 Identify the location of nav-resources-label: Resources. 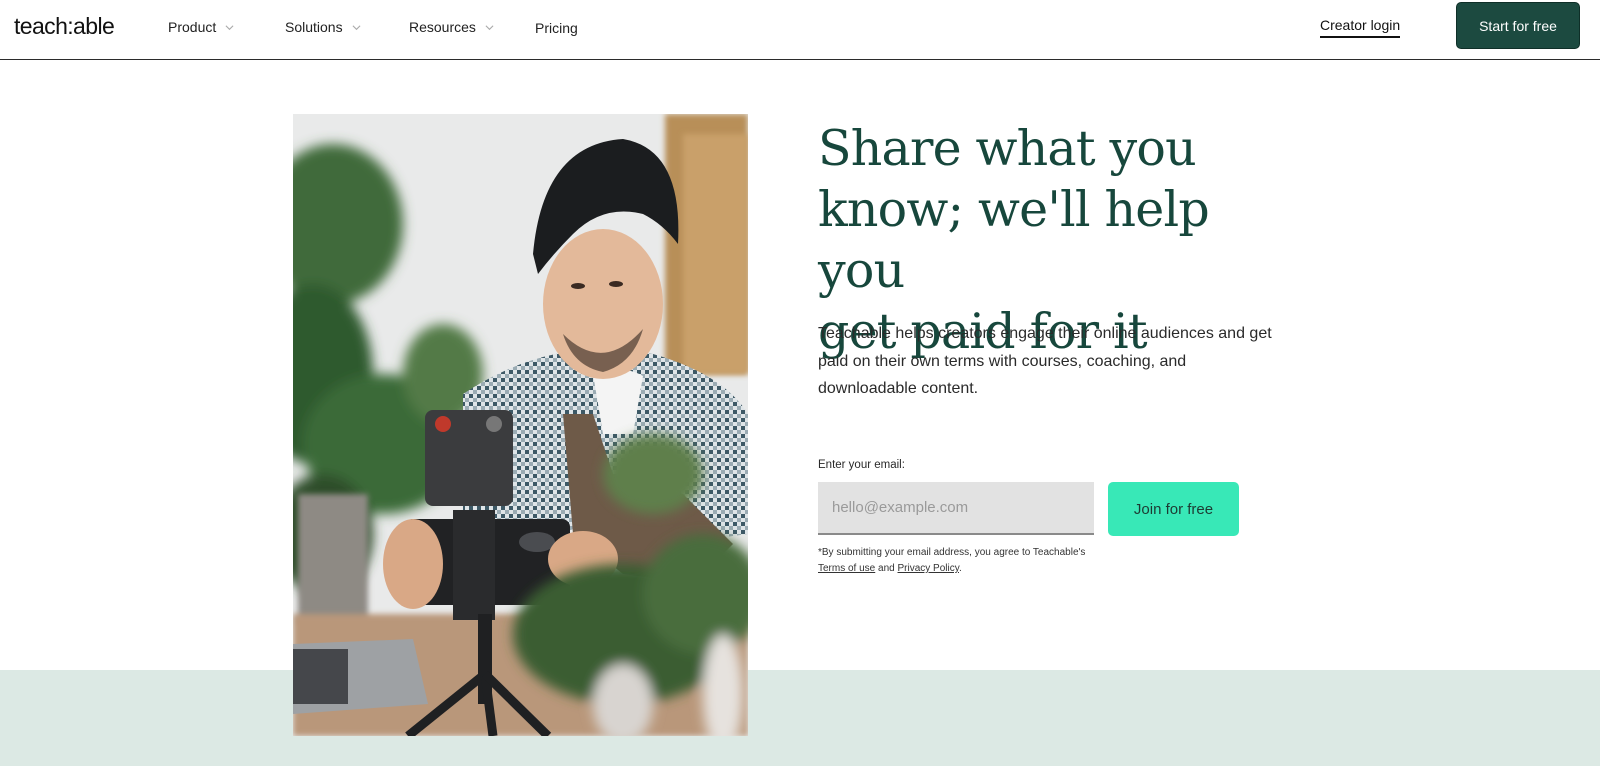
(442, 27).